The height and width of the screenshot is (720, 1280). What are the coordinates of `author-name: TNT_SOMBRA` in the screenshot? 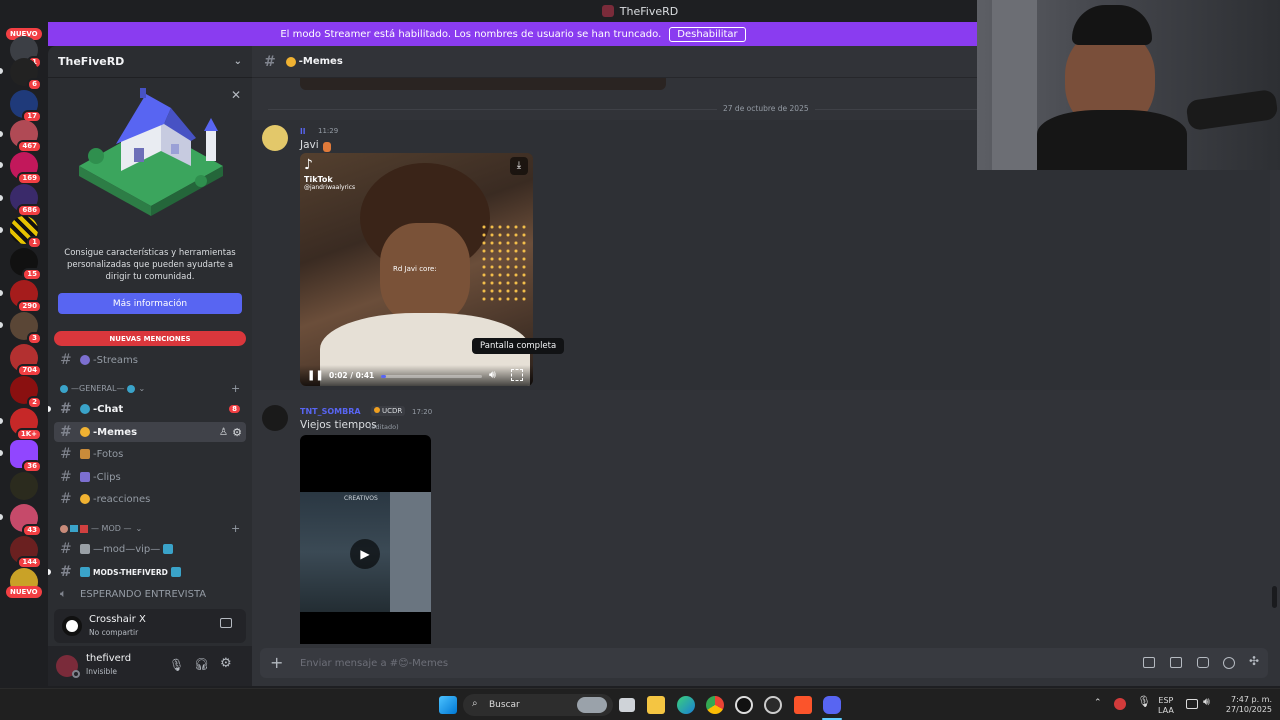 It's located at (330, 411).